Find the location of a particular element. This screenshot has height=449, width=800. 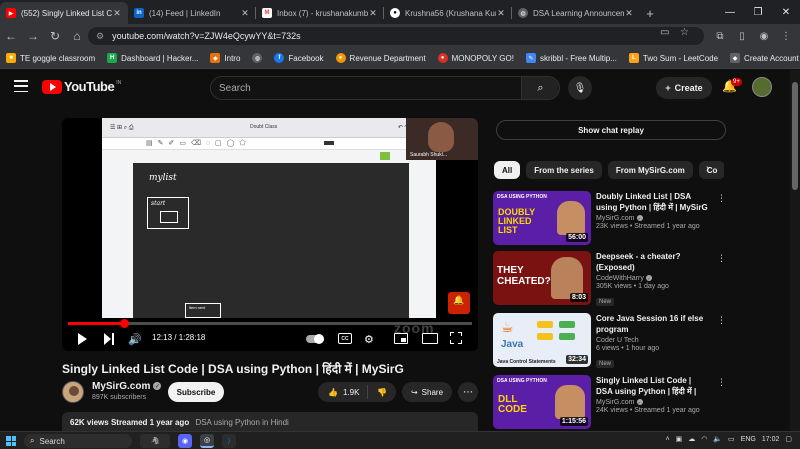

miniplayer-icon is located at coordinates (401, 338).